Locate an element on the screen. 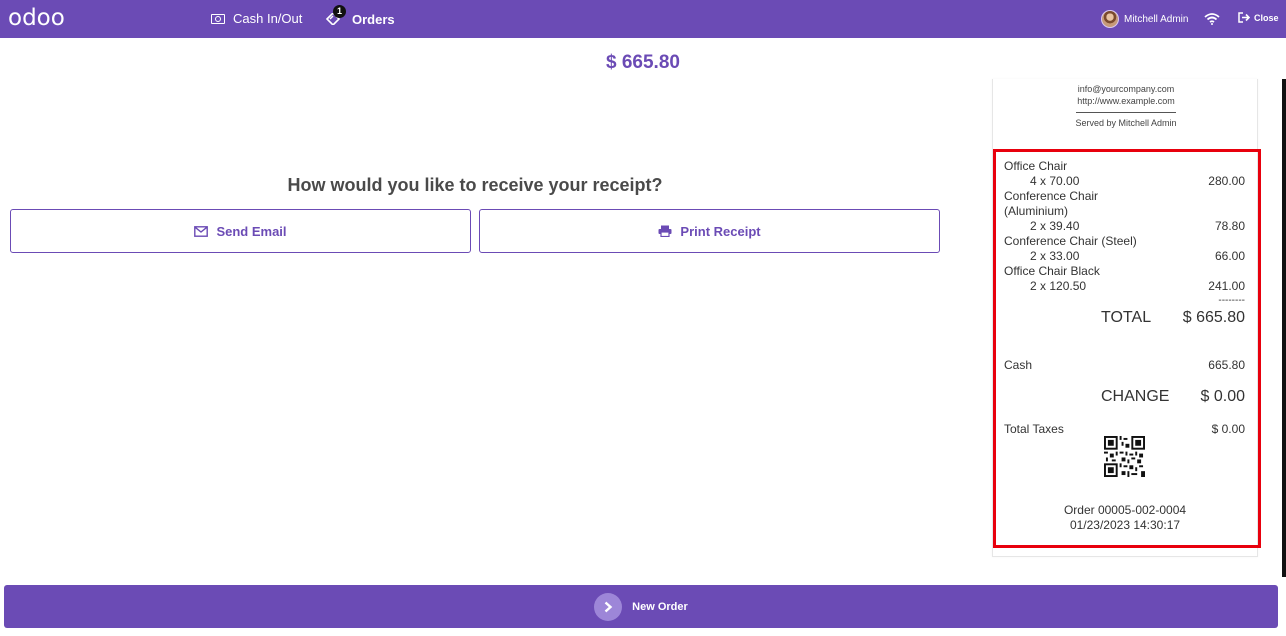 This screenshot has width=1286, height=636. close-button: Close is located at coordinates (1258, 17).